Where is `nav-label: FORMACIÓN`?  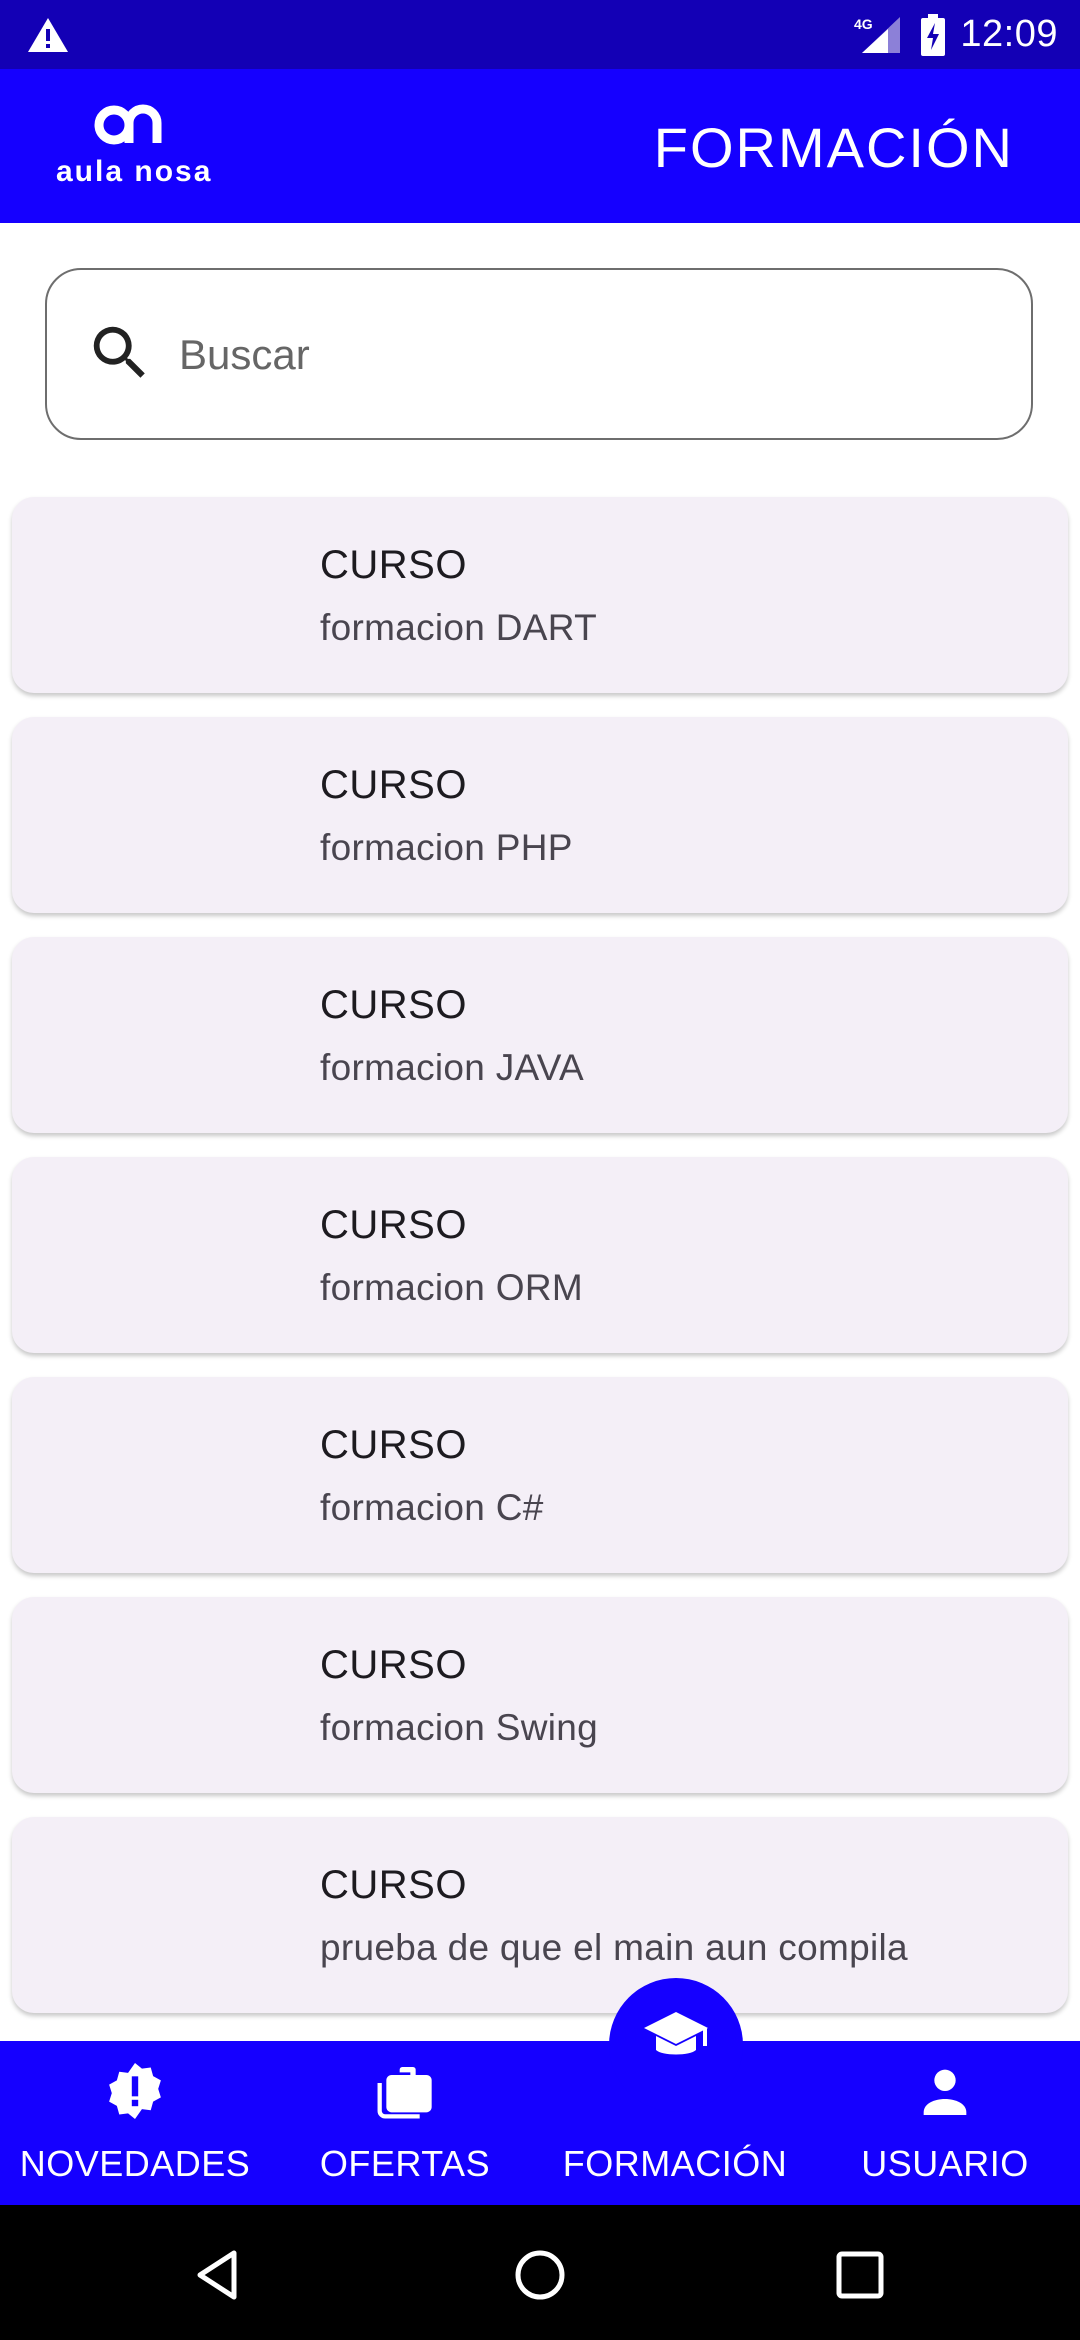
nav-label: FORMACIÓN is located at coordinates (675, 2163).